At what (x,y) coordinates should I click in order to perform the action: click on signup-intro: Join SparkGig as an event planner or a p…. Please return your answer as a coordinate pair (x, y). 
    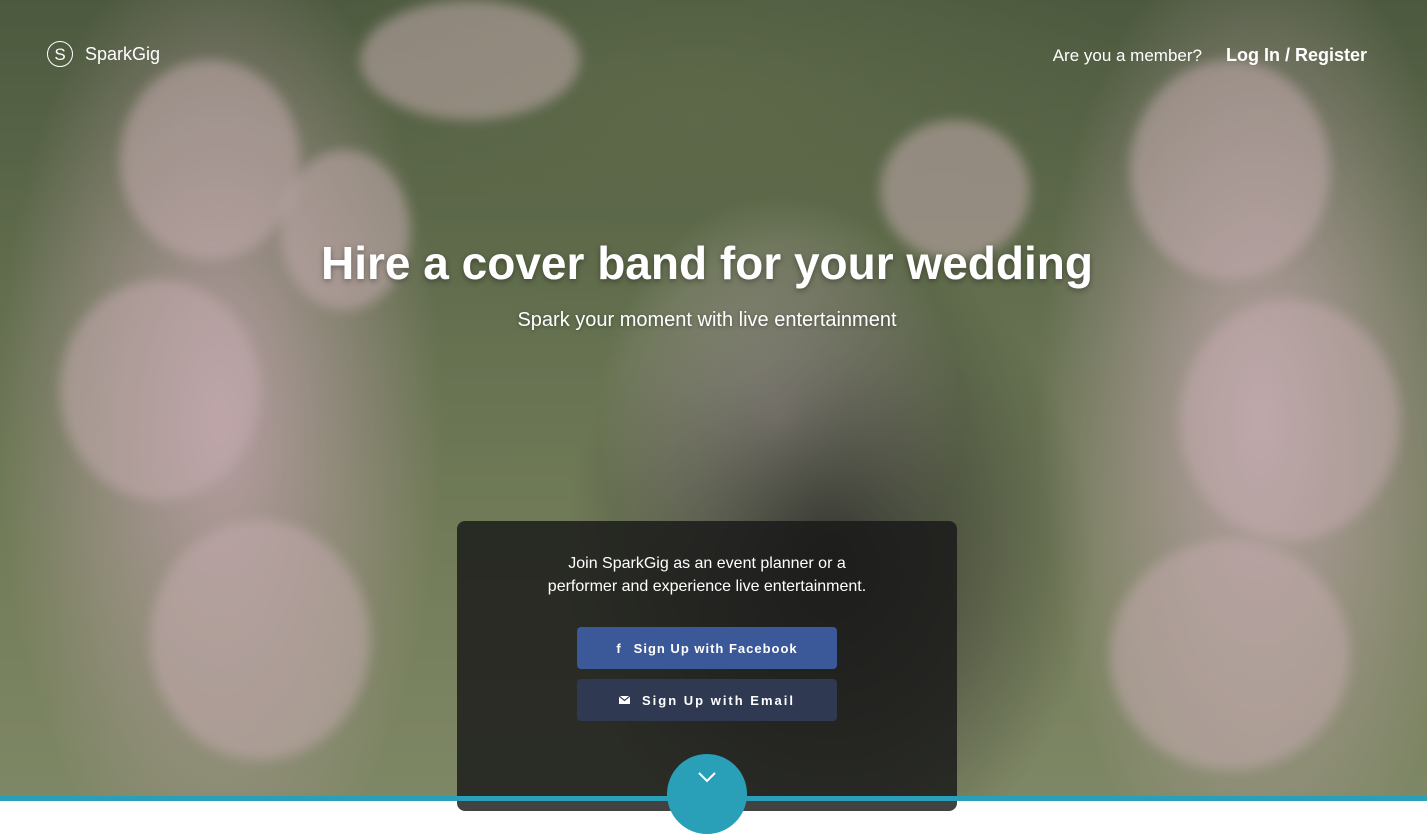
    Looking at the image, I should click on (707, 575).